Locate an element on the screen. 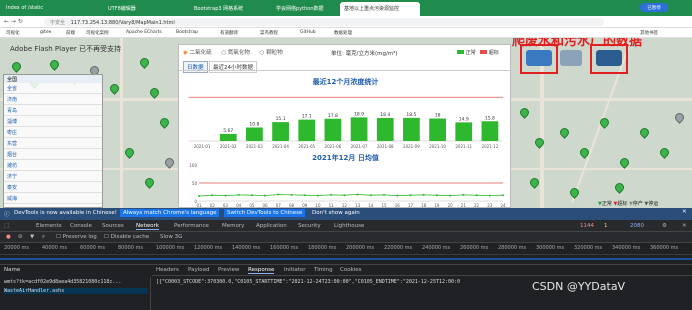 The image size is (692, 310). sidebar-item: 济南 is located at coordinates (53, 99).